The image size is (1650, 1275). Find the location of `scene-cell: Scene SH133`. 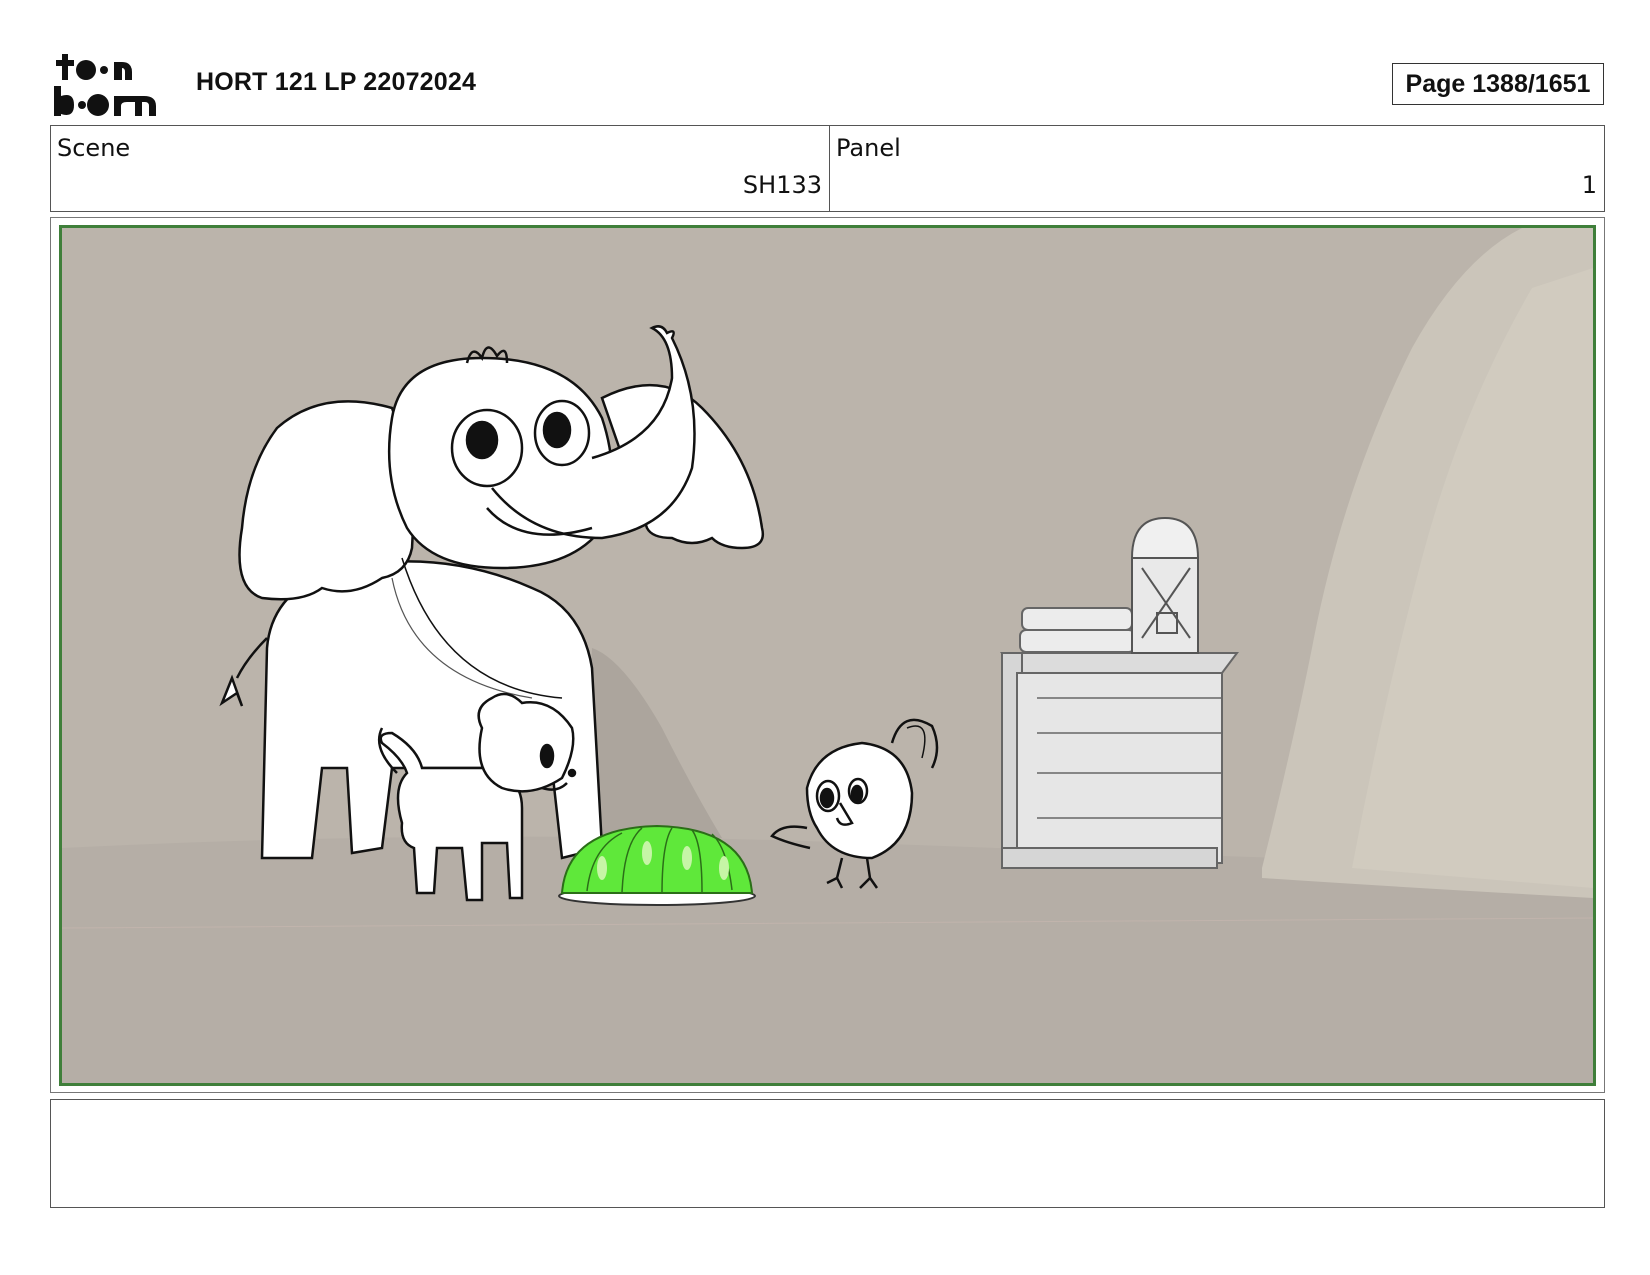

scene-cell: Scene SH133 is located at coordinates (440, 168).